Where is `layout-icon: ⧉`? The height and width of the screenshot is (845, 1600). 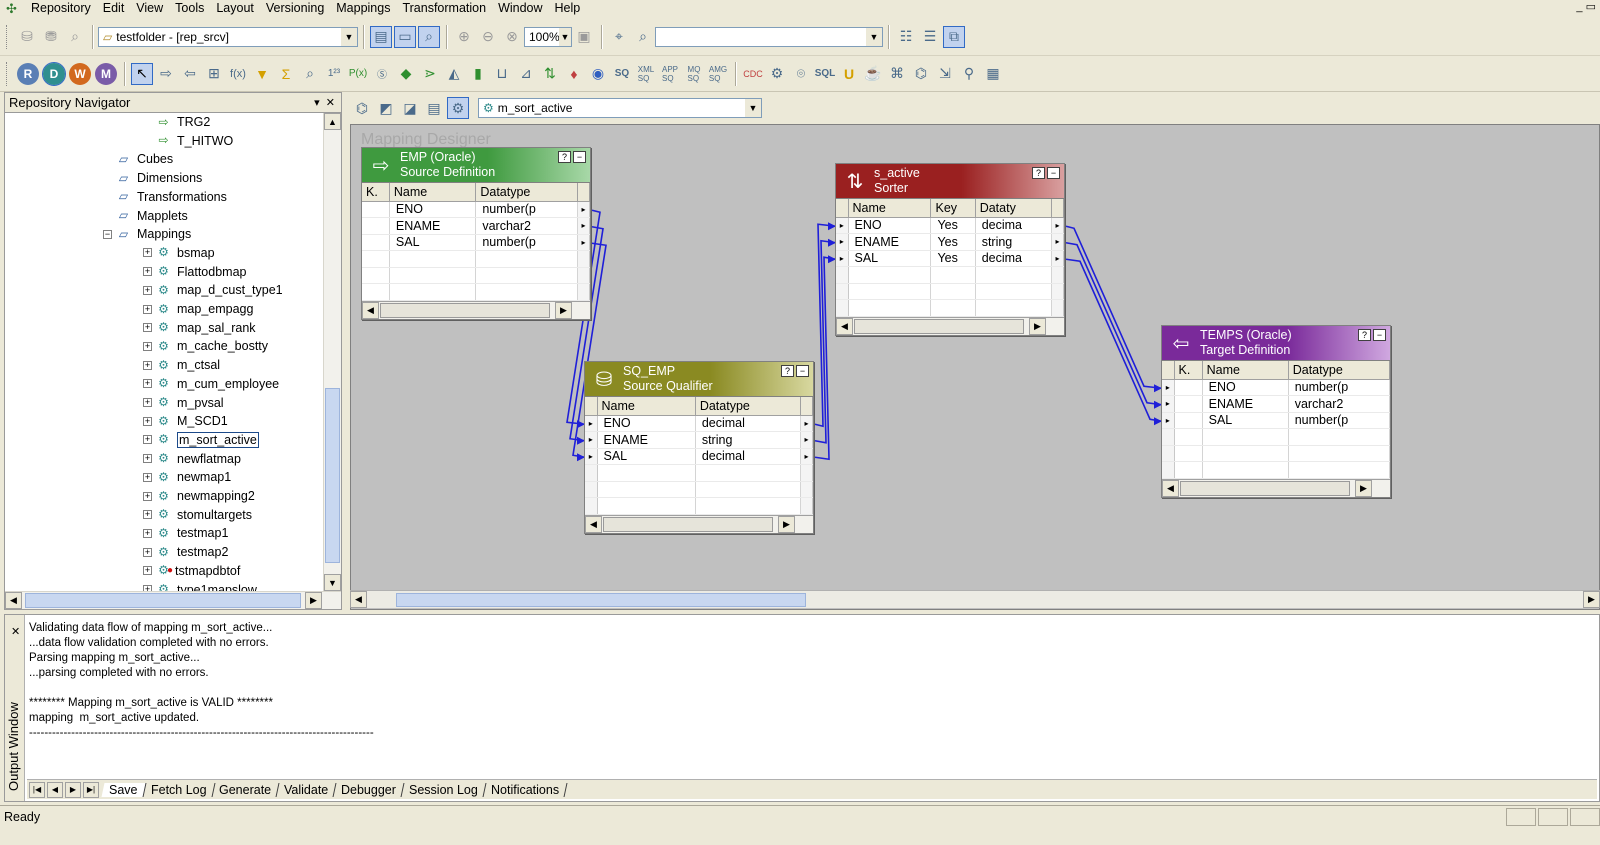 layout-icon: ⧉ is located at coordinates (954, 36).